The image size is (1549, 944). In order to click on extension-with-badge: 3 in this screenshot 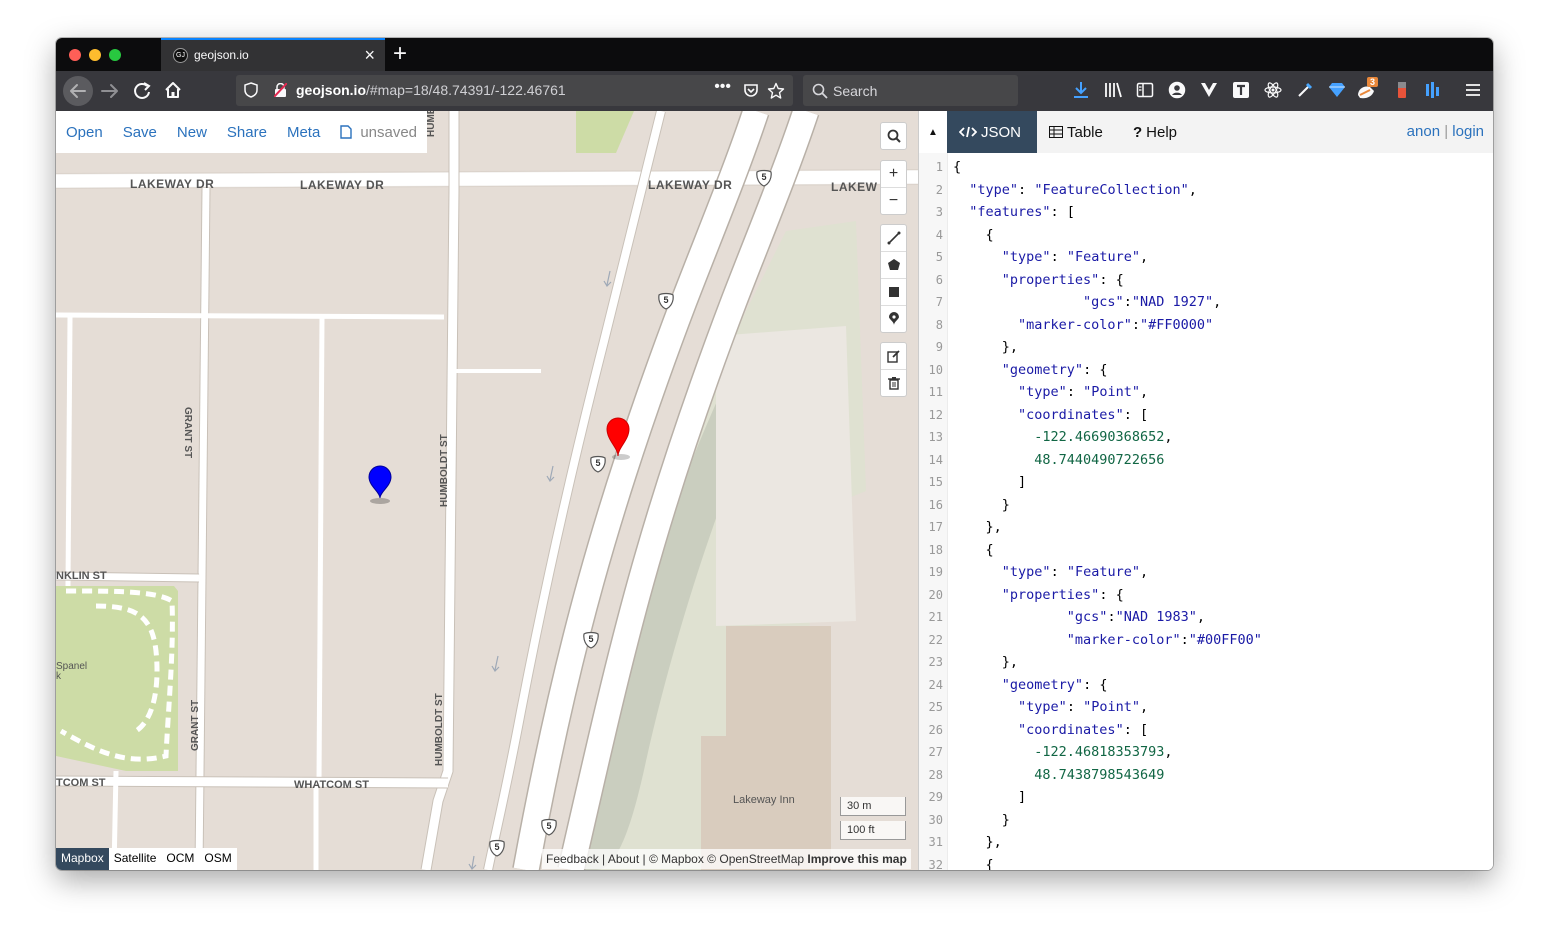, I will do `click(1368, 89)`.